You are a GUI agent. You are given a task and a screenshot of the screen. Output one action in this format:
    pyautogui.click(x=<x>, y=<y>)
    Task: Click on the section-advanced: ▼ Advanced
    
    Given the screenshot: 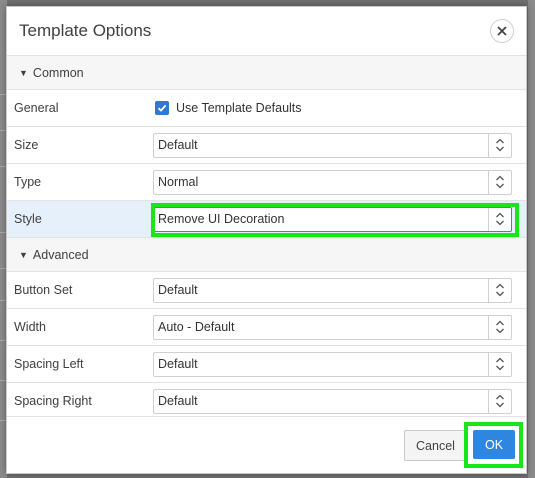 What is the action you would take?
    pyautogui.click(x=266, y=255)
    